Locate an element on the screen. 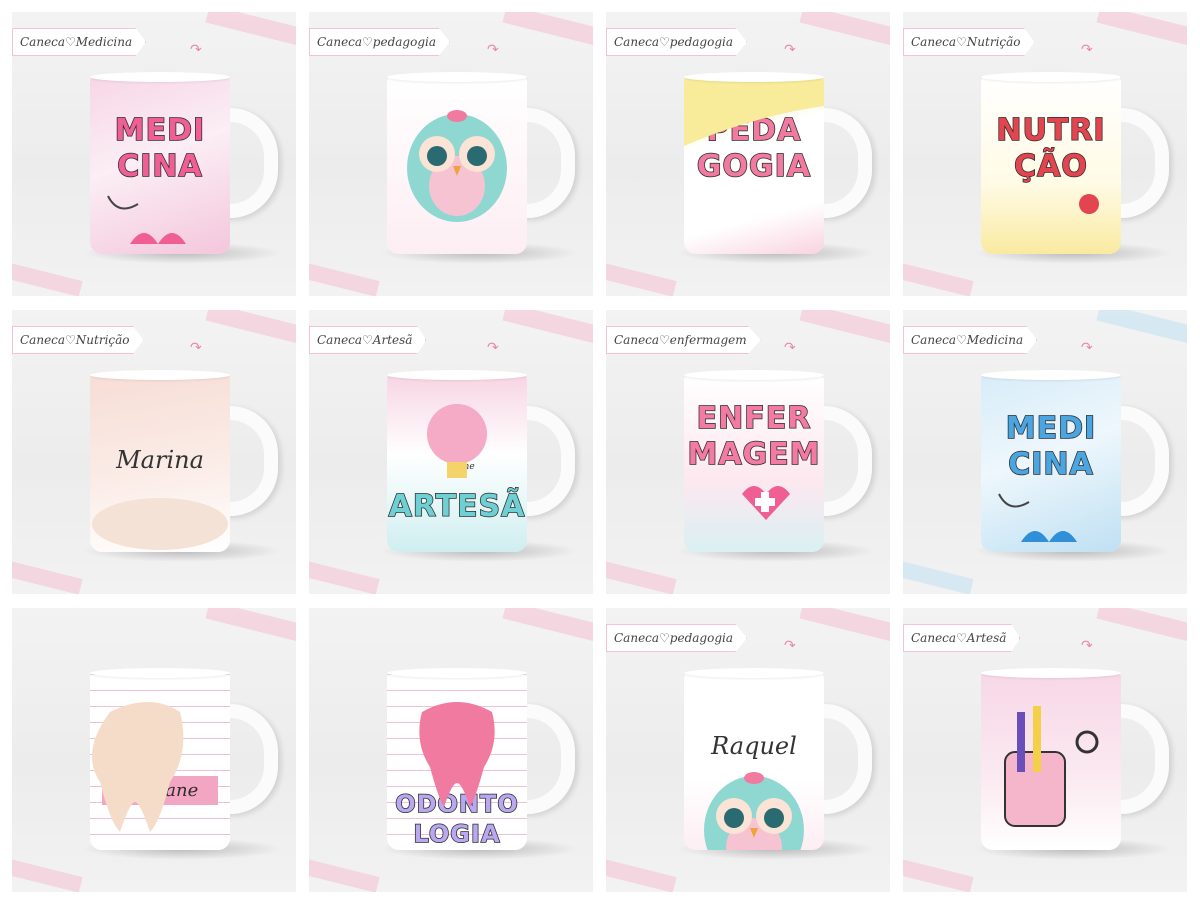 This screenshot has width=1200, height=903. yellow-wave is located at coordinates (754, 111).